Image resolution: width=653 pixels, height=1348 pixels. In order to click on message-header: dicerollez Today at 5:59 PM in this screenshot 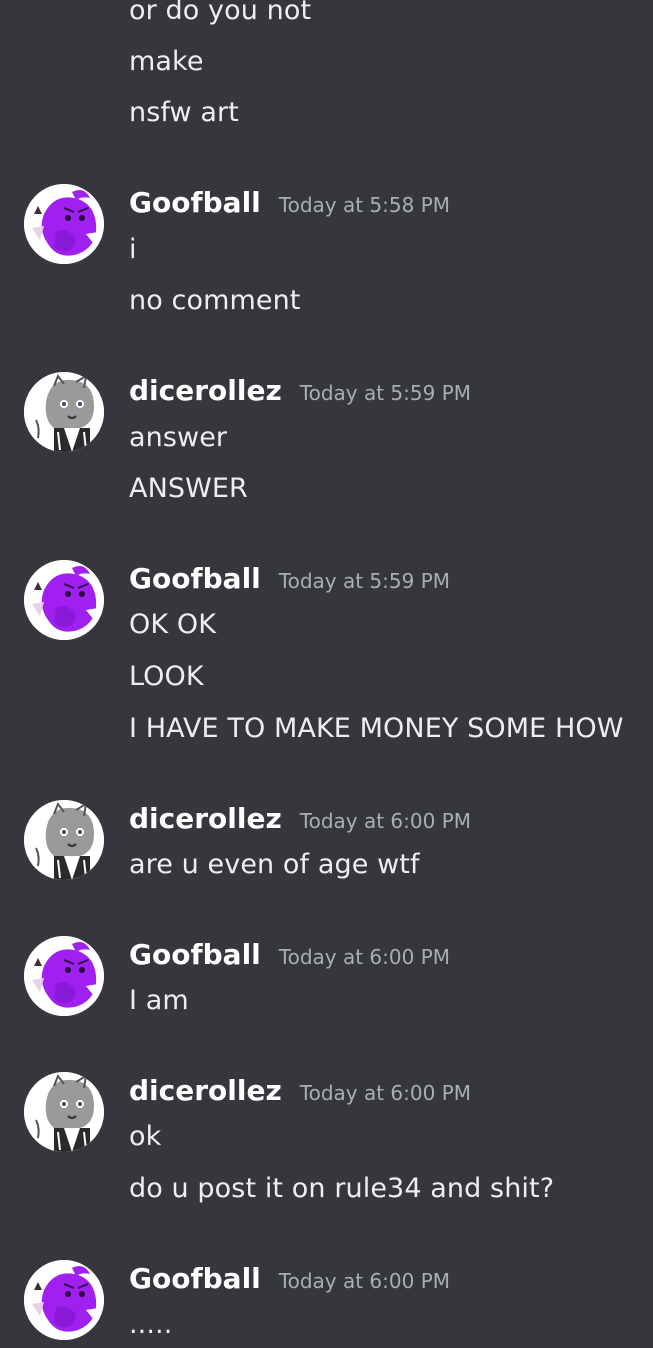, I will do `click(300, 392)`.